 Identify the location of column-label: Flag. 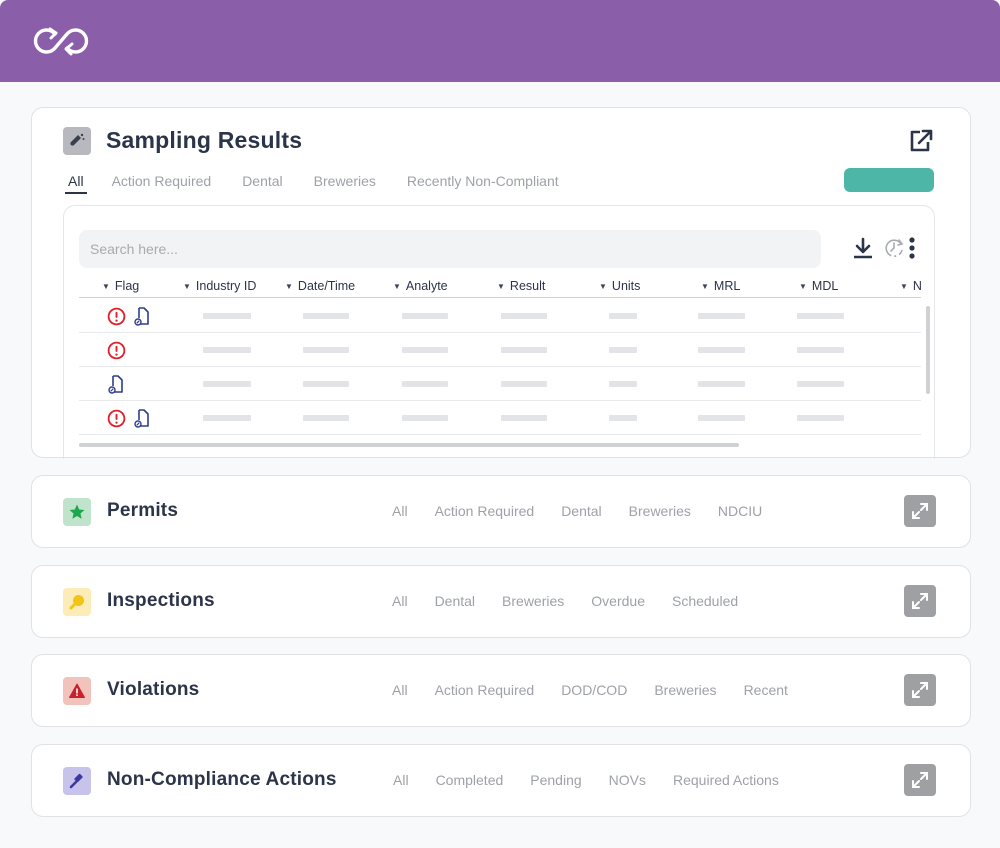
(127, 286).